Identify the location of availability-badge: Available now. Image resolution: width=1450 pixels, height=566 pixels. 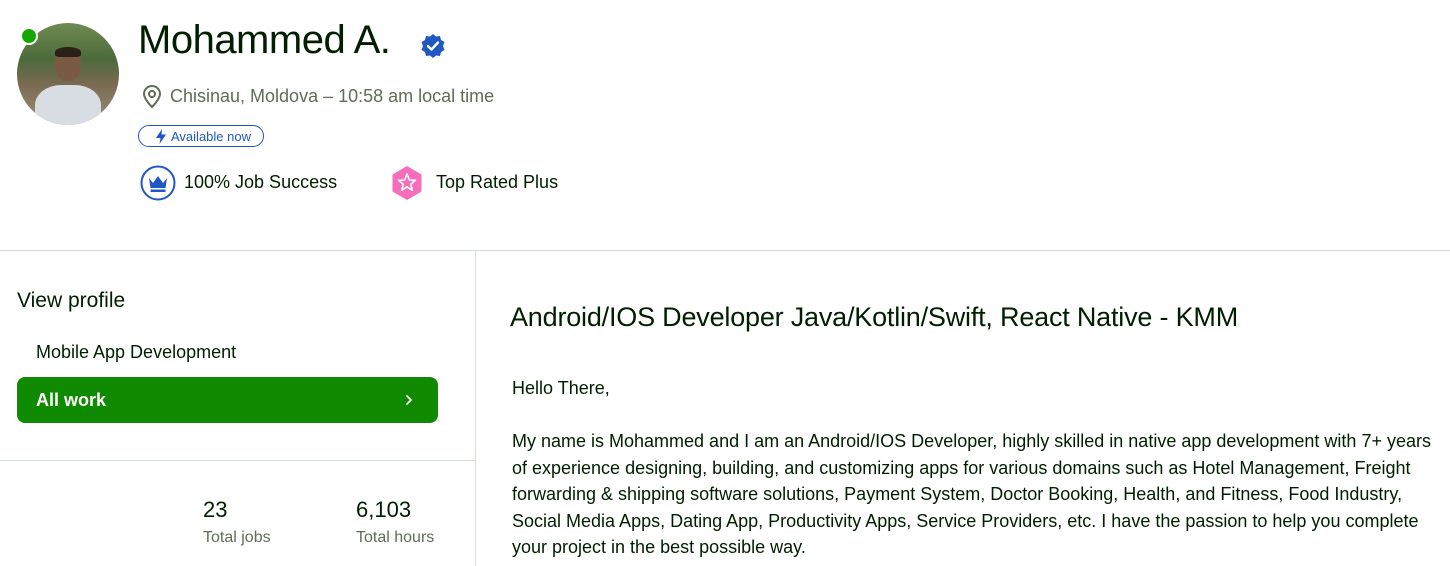
(201, 136).